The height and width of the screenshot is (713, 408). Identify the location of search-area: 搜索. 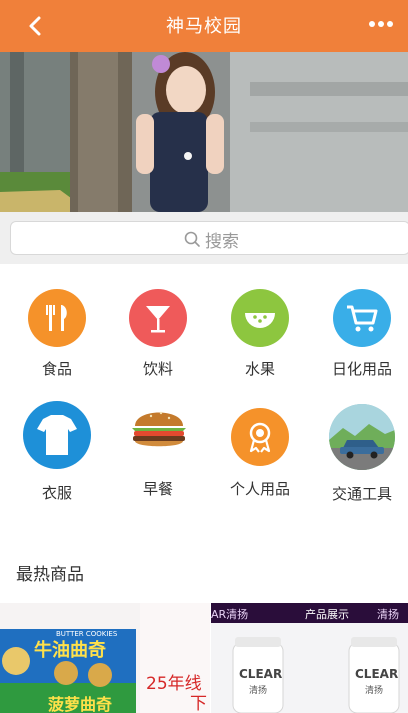
(204, 238).